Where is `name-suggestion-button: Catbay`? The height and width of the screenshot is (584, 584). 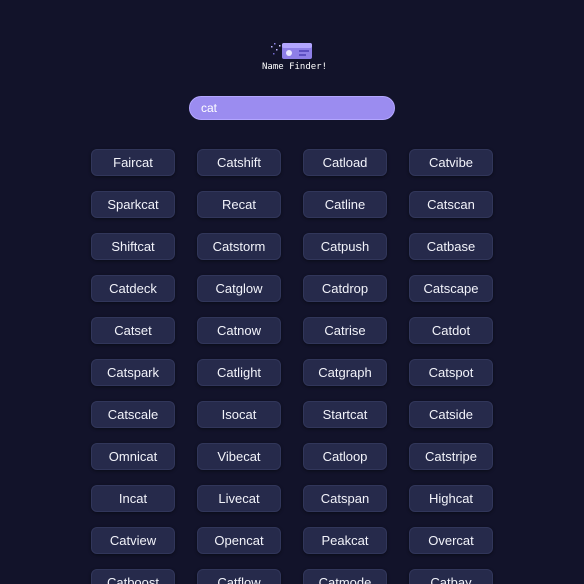 name-suggestion-button: Catbay is located at coordinates (451, 576).